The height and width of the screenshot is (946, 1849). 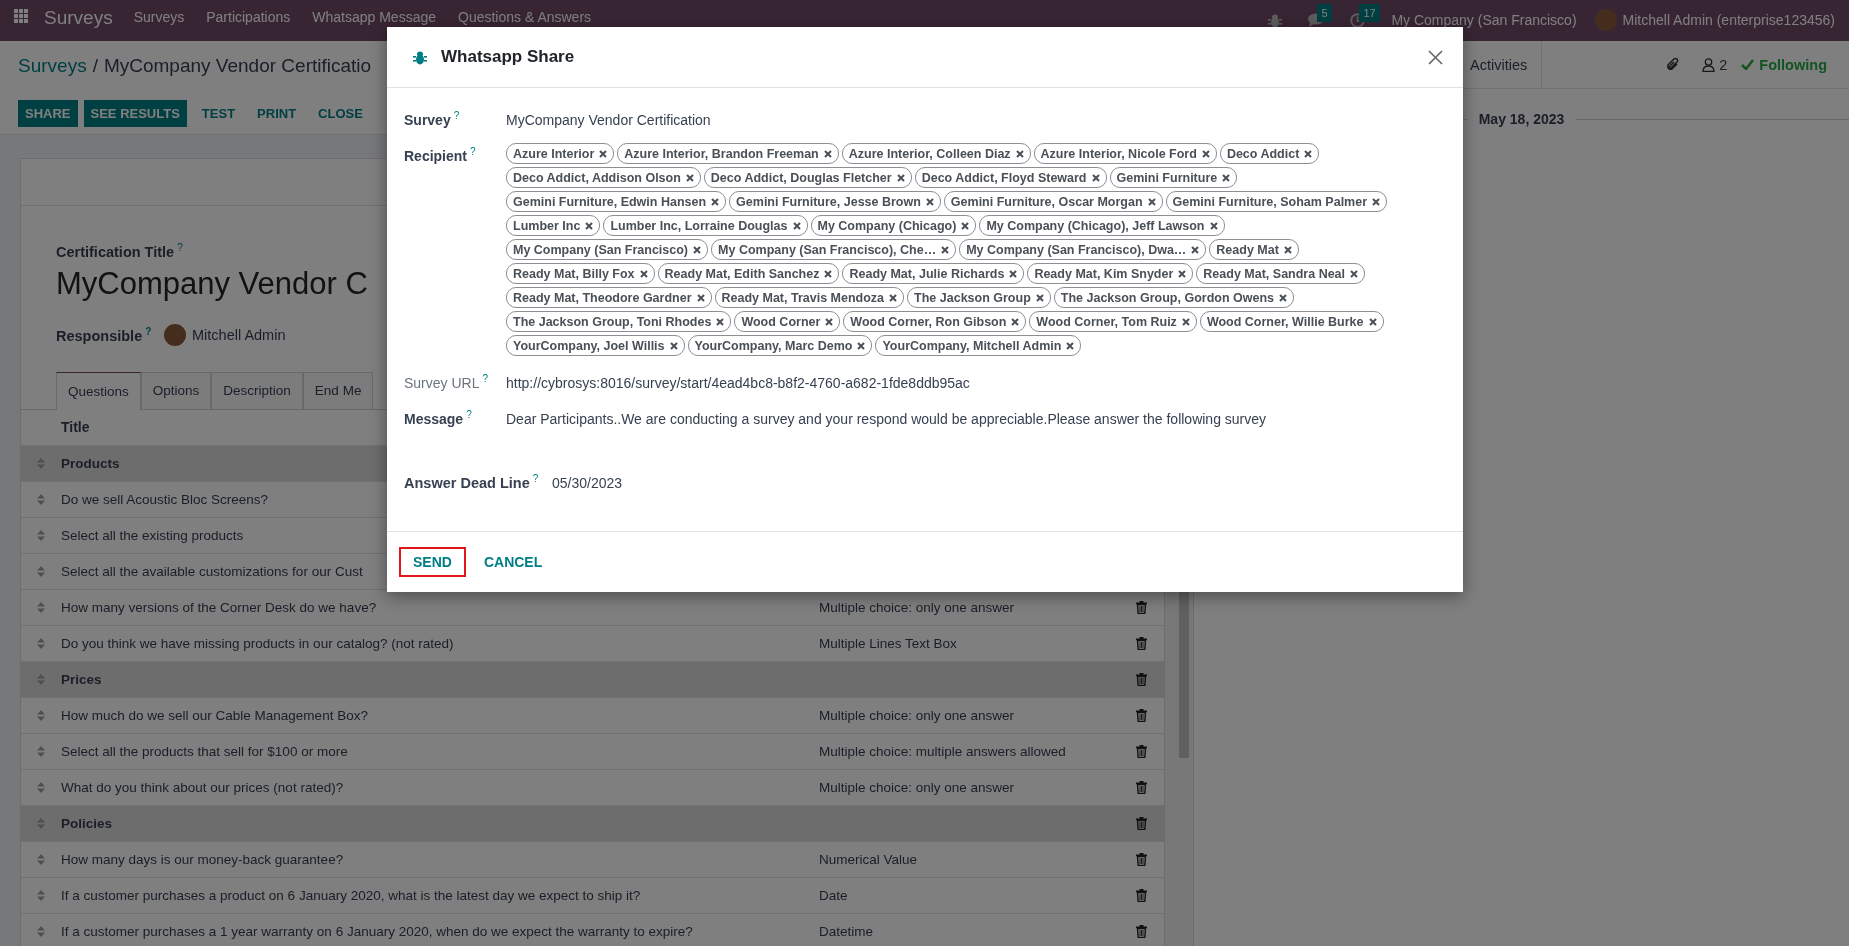 I want to click on tab: Questions, so click(x=98, y=390).